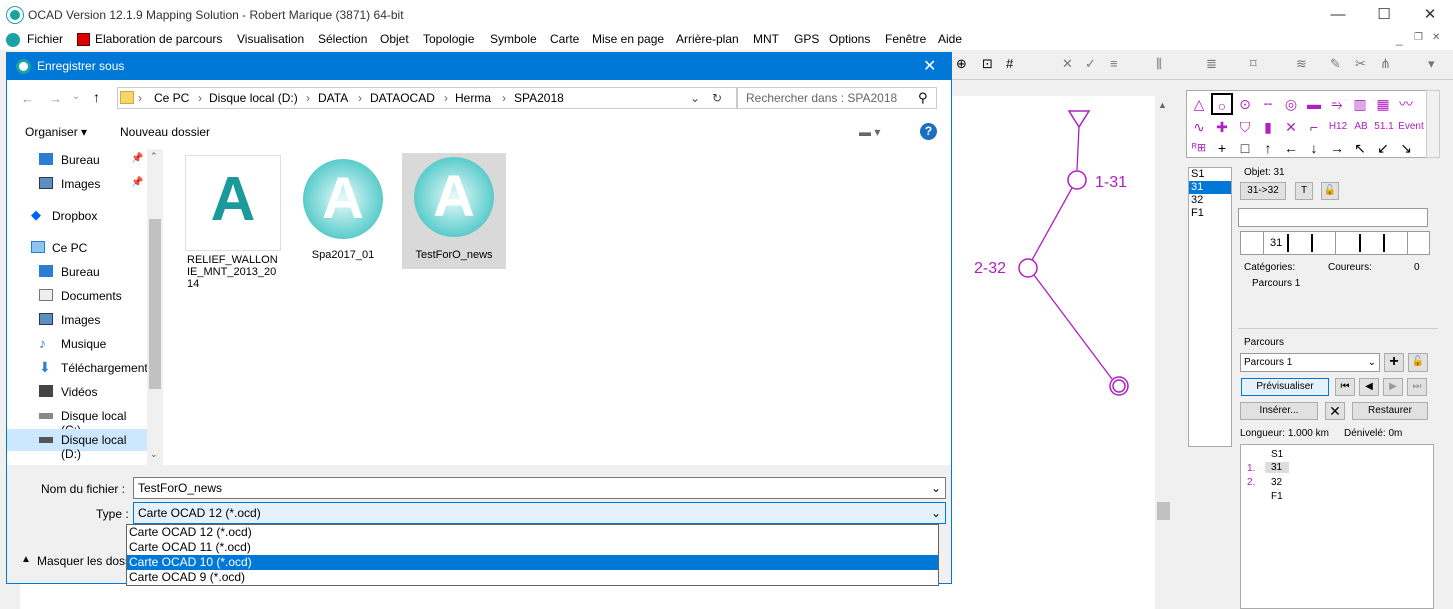 The image size is (1453, 609). I want to click on course-control-list: S1 1. 31 2. 32 F1, so click(1337, 526).